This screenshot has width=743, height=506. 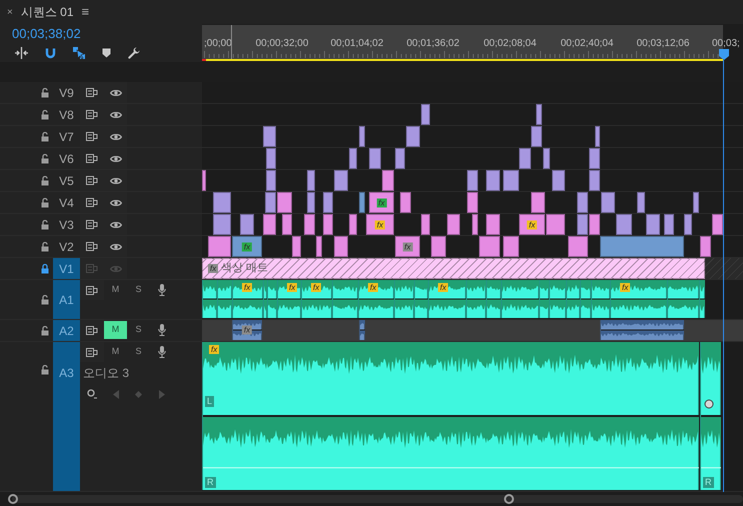 What do you see at coordinates (45, 269) in the screenshot?
I see `lock-icon` at bounding box center [45, 269].